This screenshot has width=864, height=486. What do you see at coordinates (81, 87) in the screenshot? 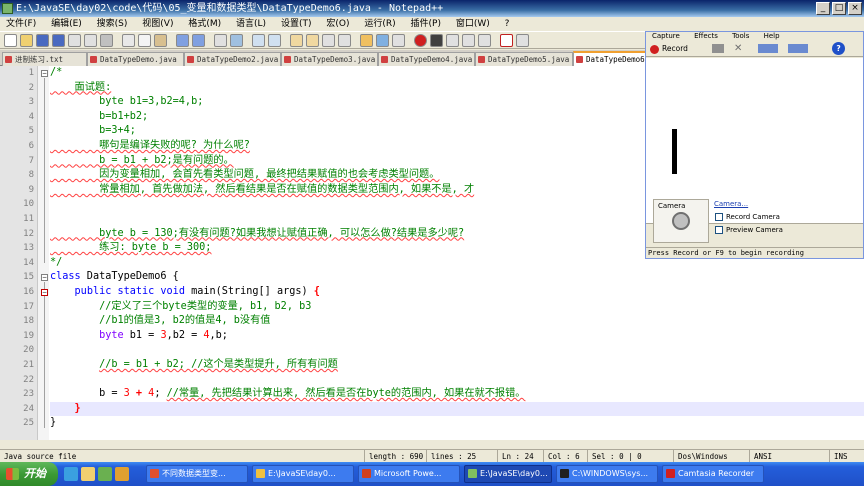
I see `code-line: 面试题:` at bounding box center [81, 87].